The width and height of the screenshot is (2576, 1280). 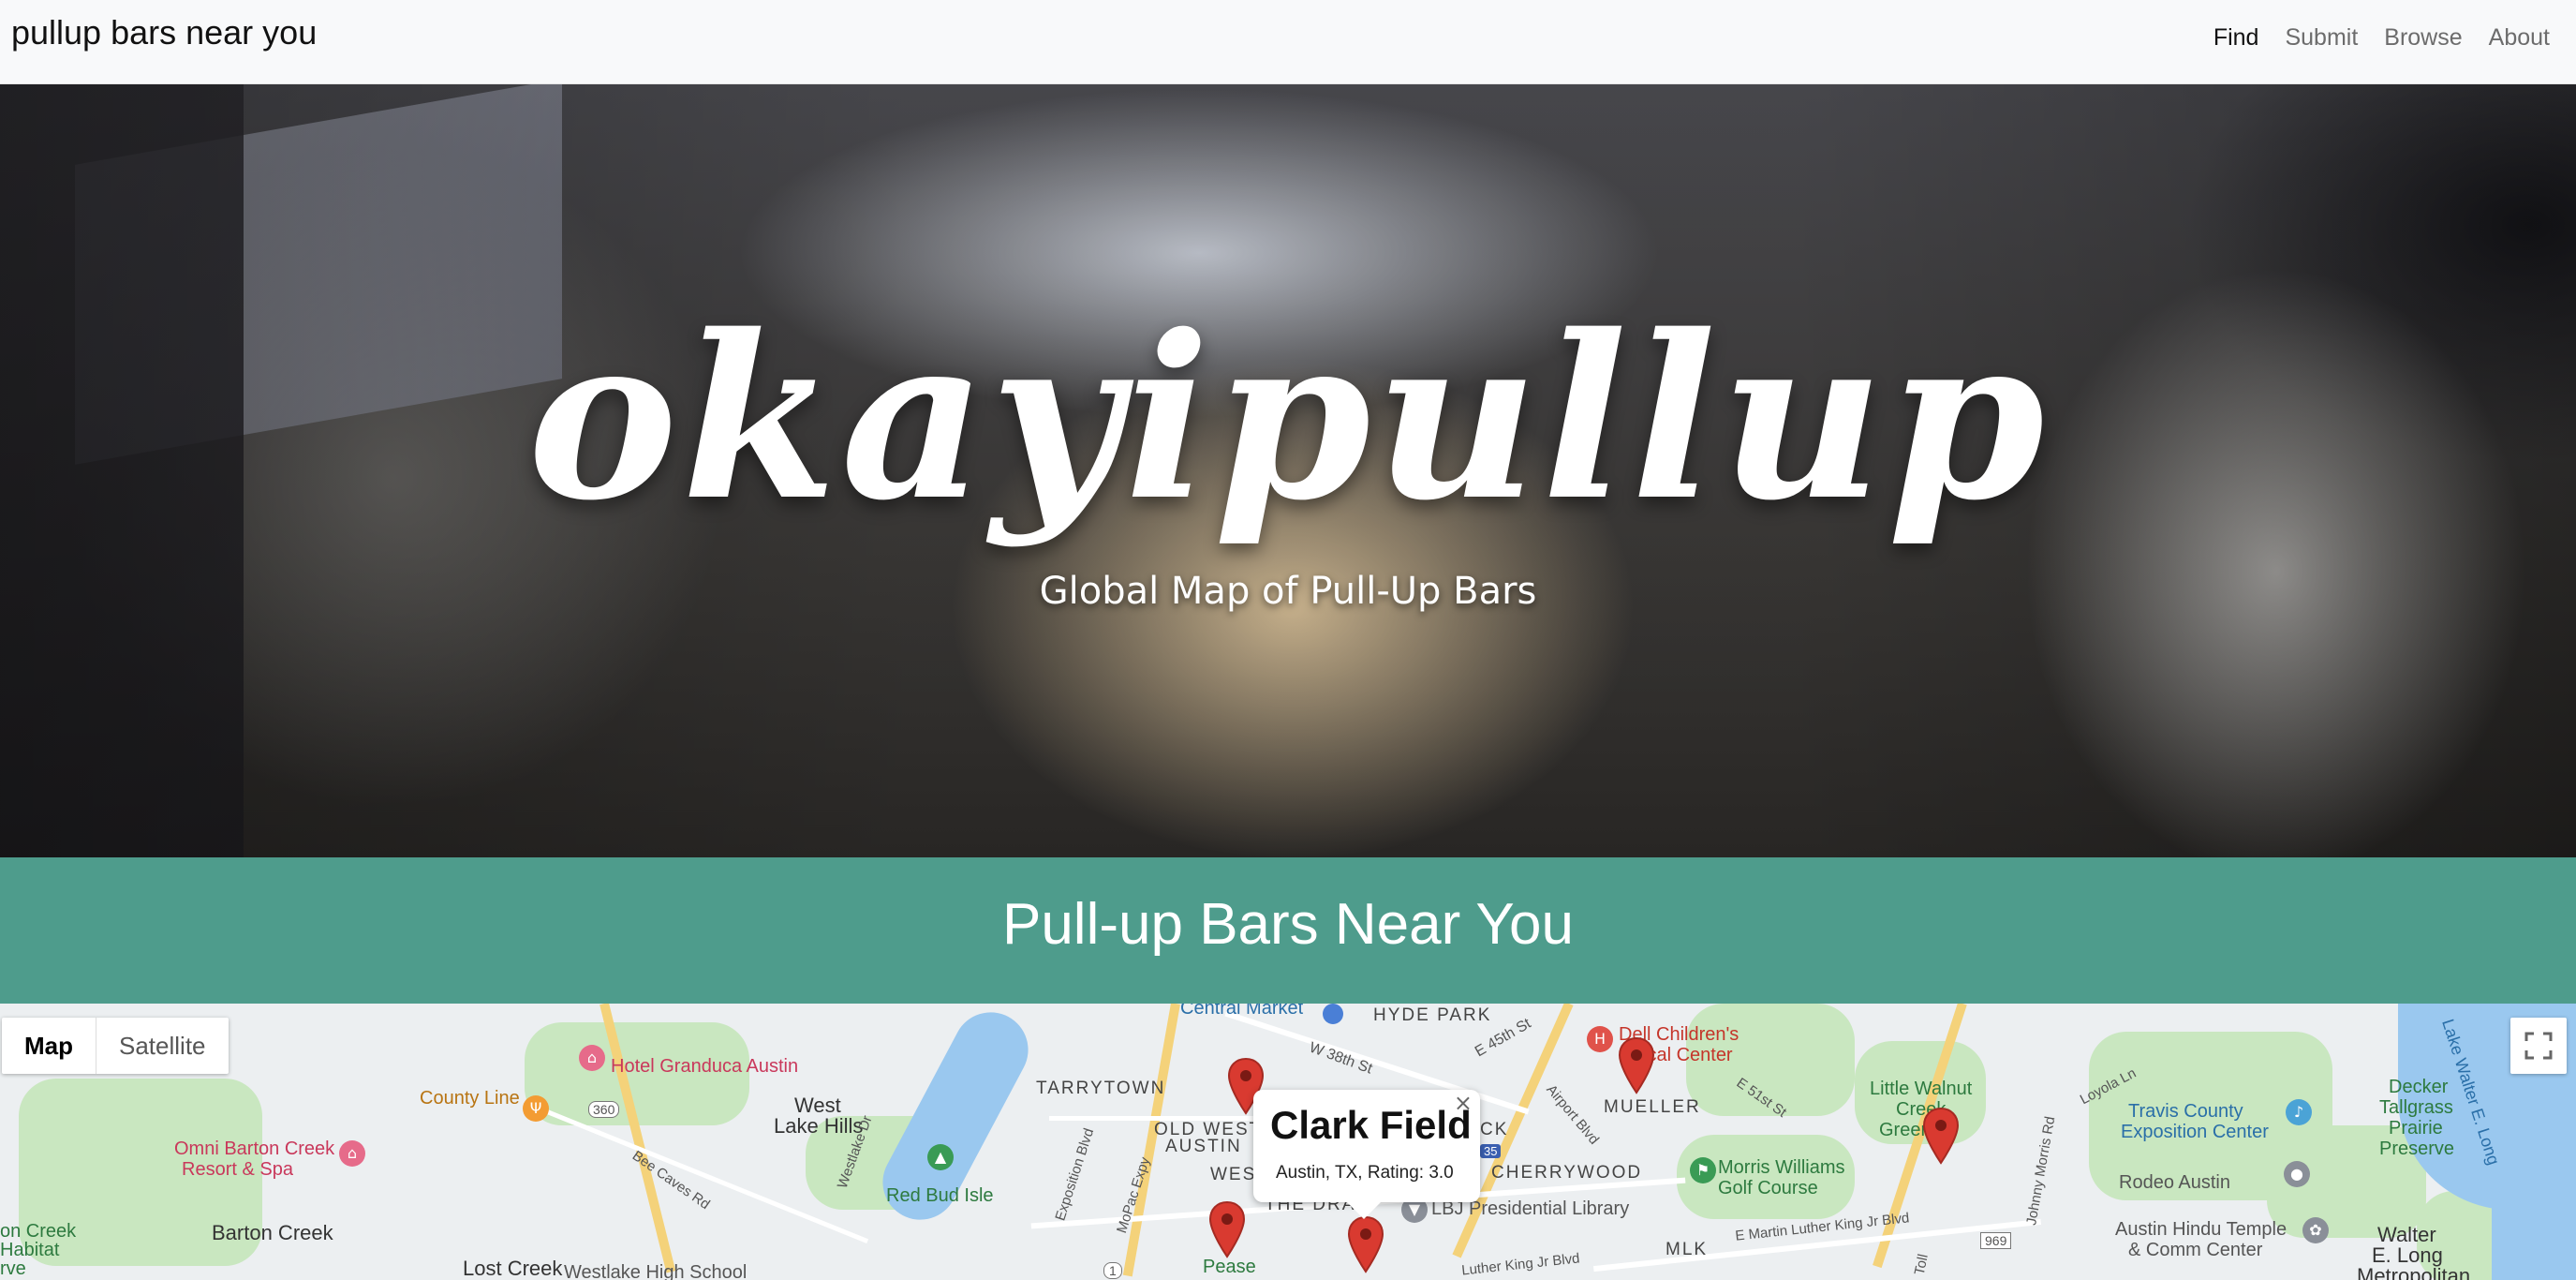 I want to click on map-label: Preserve, so click(x=2417, y=1149).